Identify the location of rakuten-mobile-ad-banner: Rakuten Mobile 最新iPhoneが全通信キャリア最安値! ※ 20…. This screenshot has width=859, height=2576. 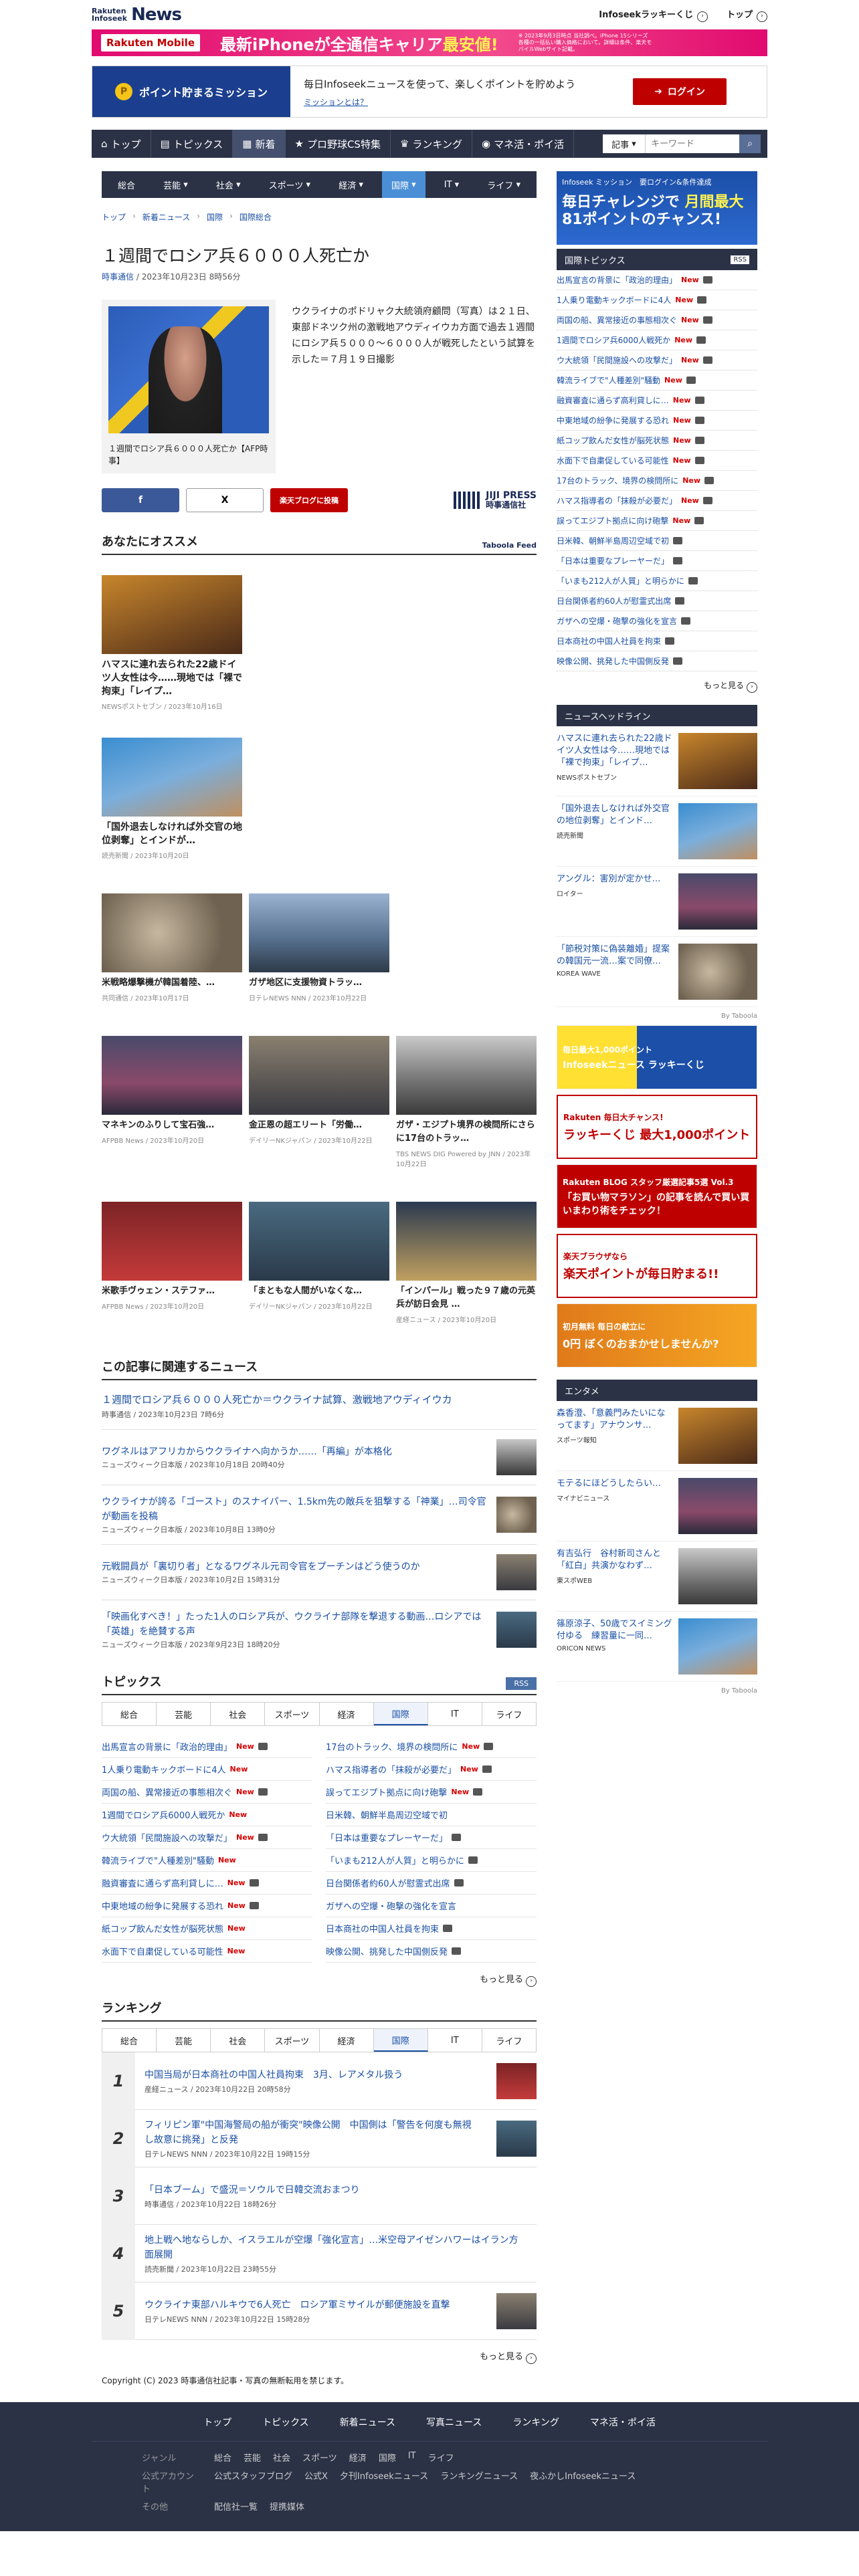
(429, 42).